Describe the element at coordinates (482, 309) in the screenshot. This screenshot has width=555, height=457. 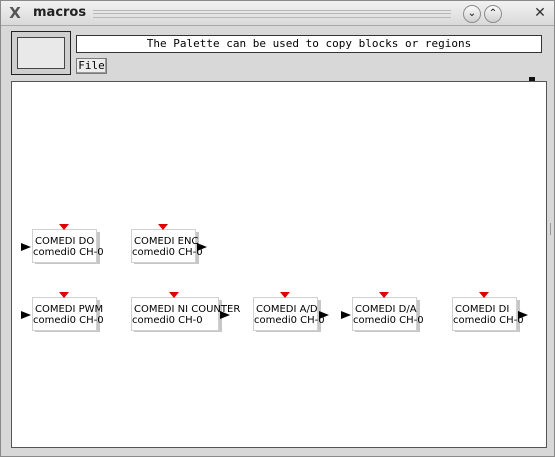
I see `block-title: COMEDI DI` at that location.